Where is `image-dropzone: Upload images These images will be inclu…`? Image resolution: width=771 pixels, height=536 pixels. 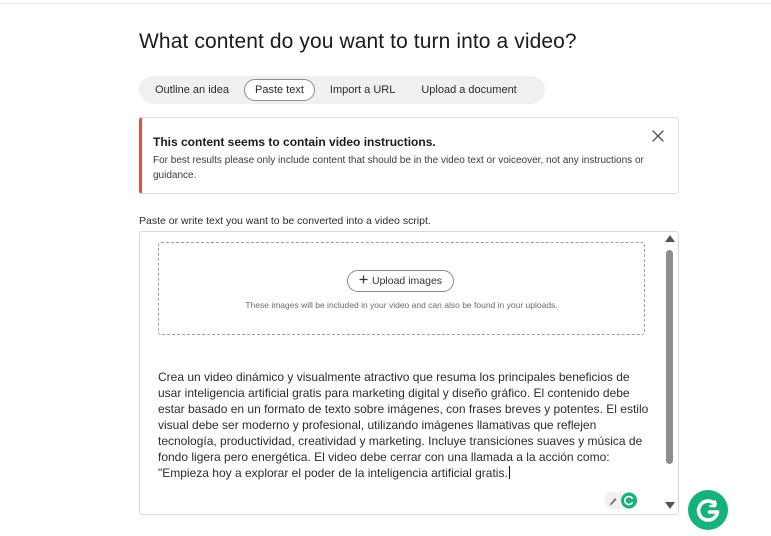 image-dropzone: Upload images These images will be inclu… is located at coordinates (401, 288).